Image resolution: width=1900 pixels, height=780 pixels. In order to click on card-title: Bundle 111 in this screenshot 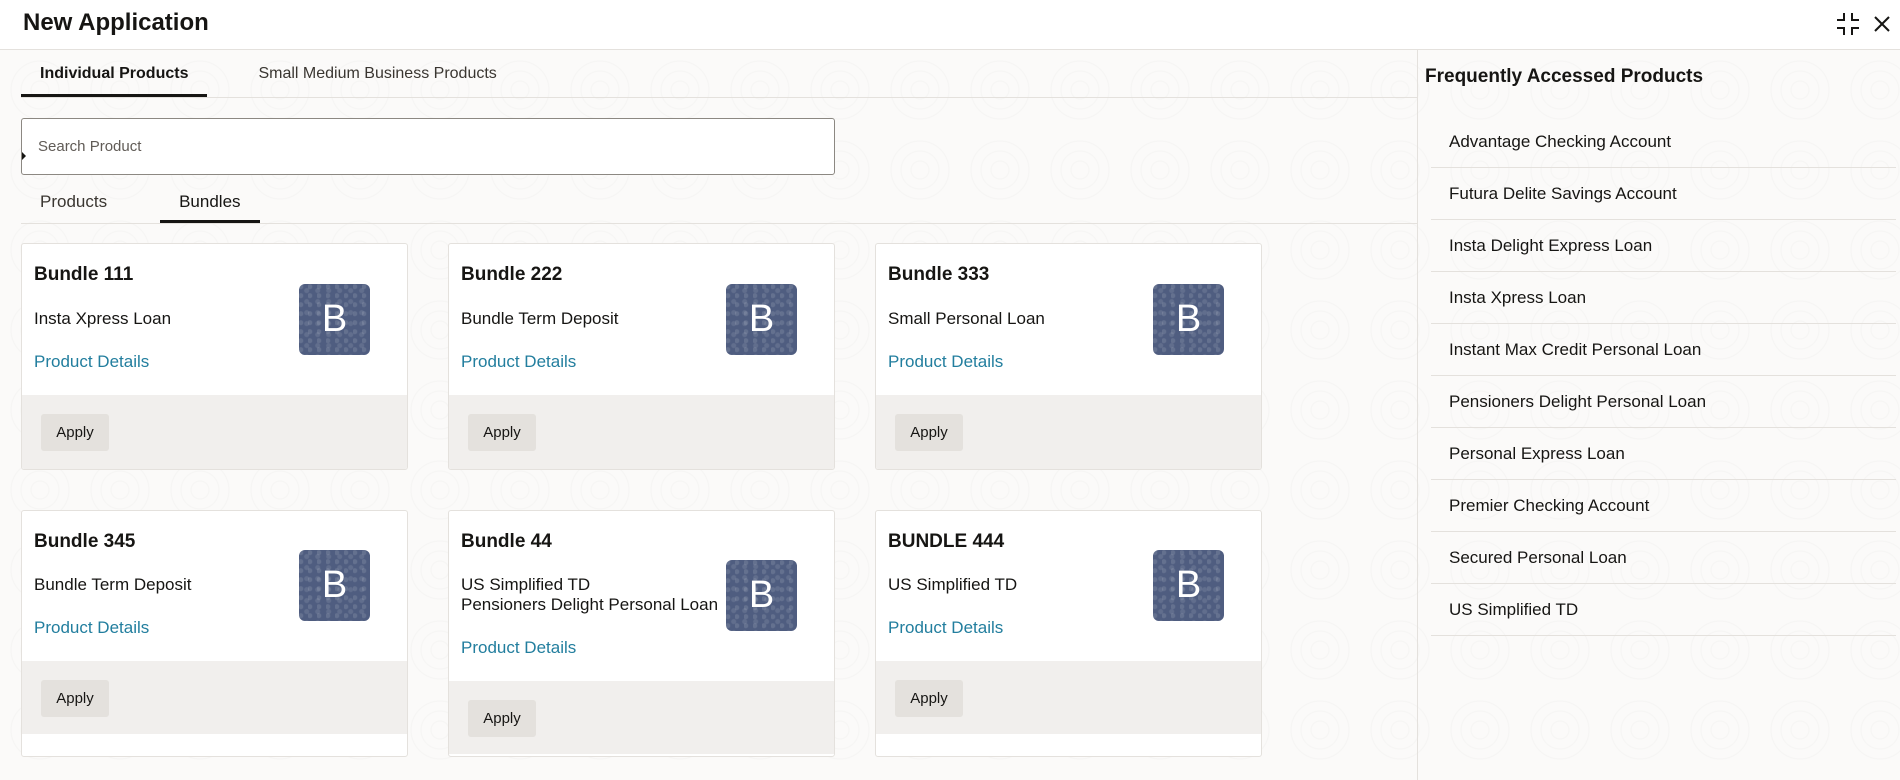, I will do `click(84, 274)`.